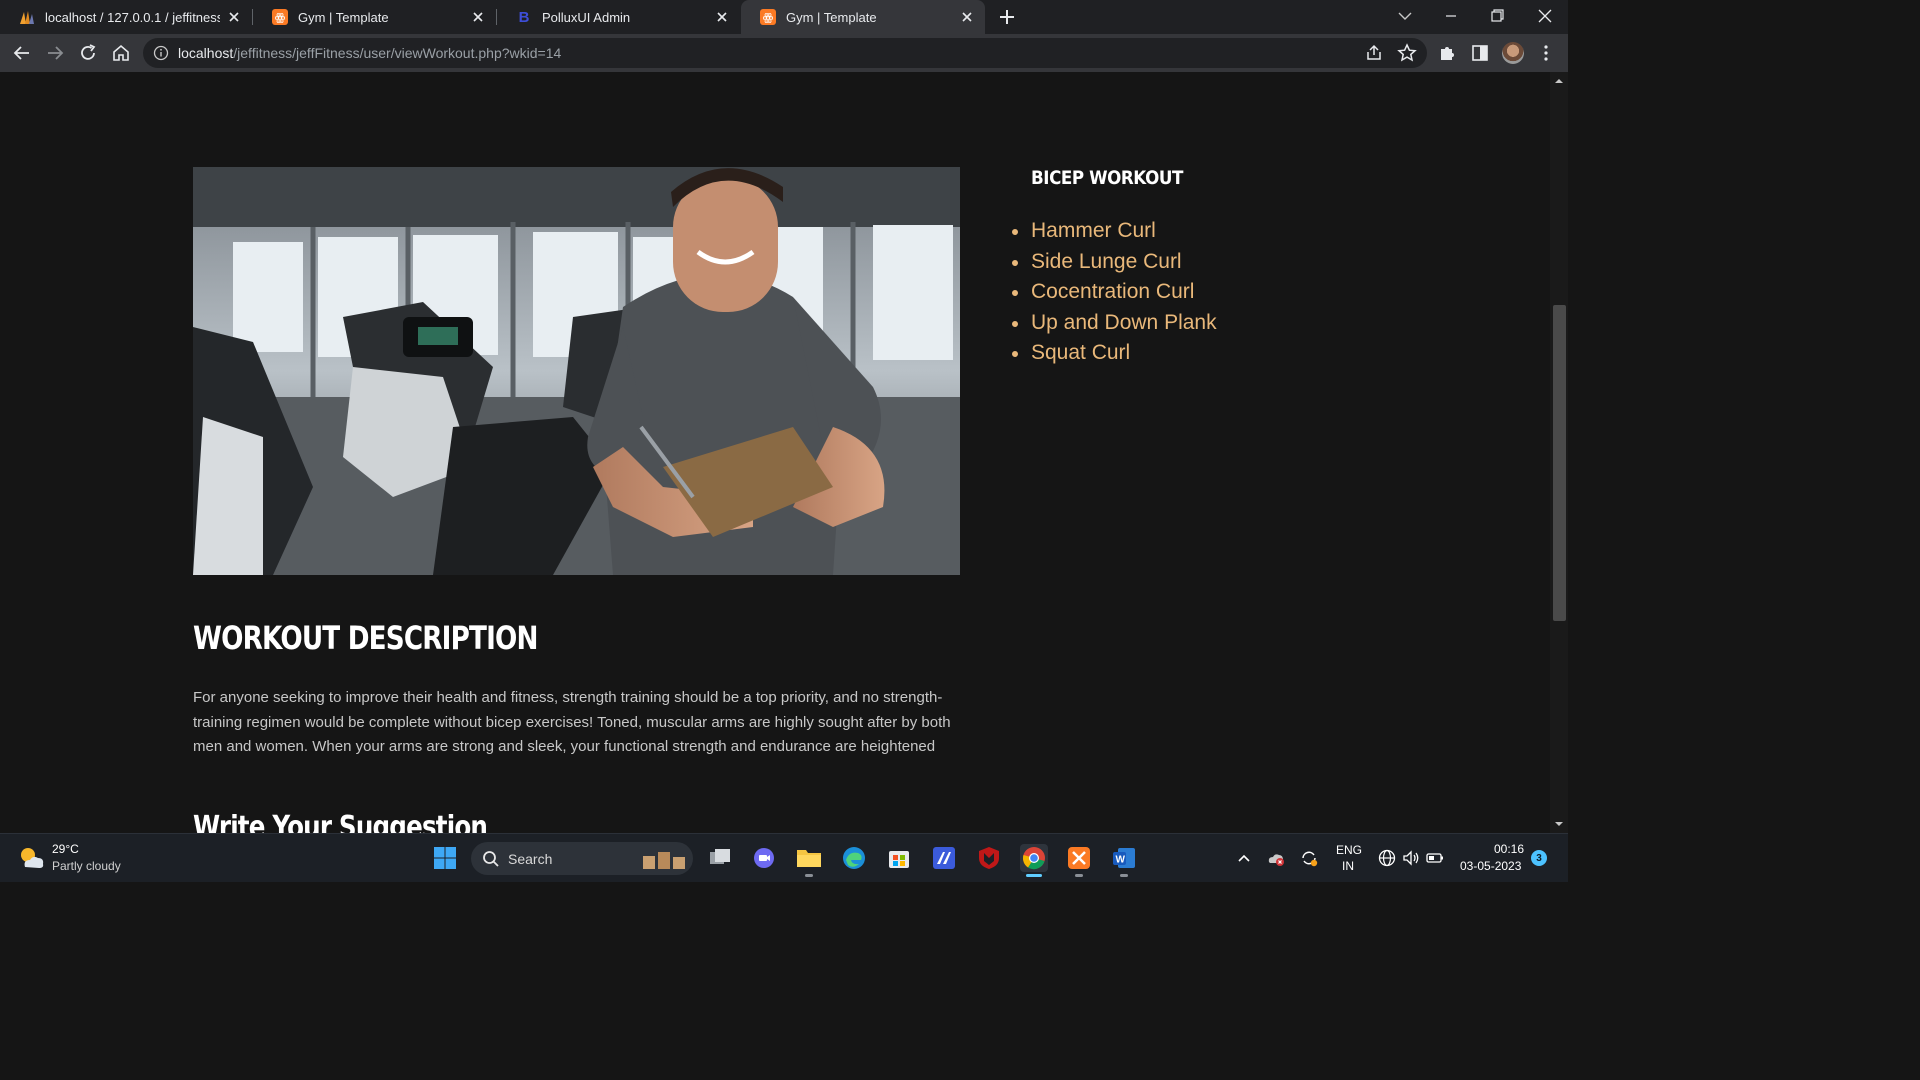  I want to click on word-icon: W, so click(1124, 858).